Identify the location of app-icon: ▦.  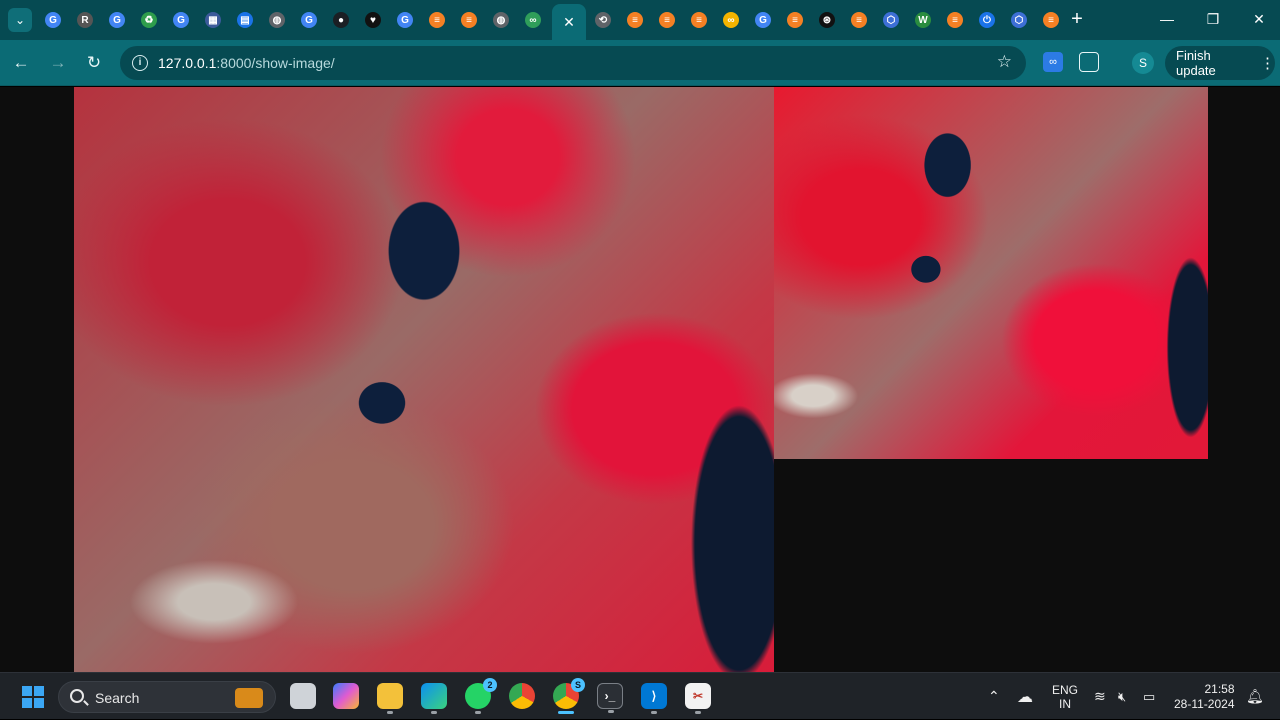
(213, 20).